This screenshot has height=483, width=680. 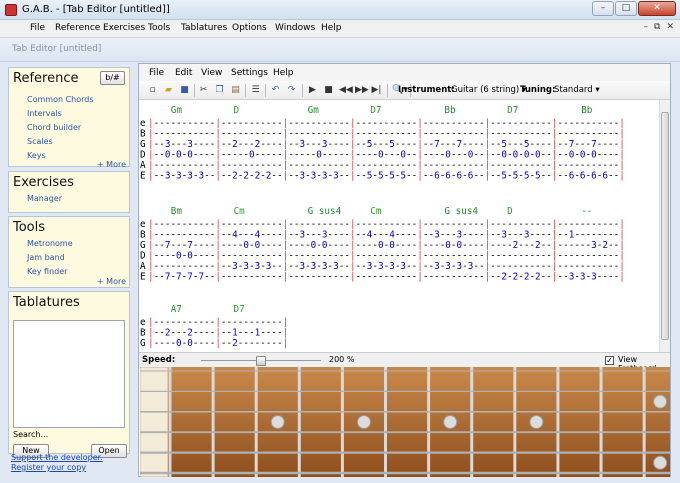 What do you see at coordinates (184, 90) in the screenshot?
I see `save-icon: ■` at bounding box center [184, 90].